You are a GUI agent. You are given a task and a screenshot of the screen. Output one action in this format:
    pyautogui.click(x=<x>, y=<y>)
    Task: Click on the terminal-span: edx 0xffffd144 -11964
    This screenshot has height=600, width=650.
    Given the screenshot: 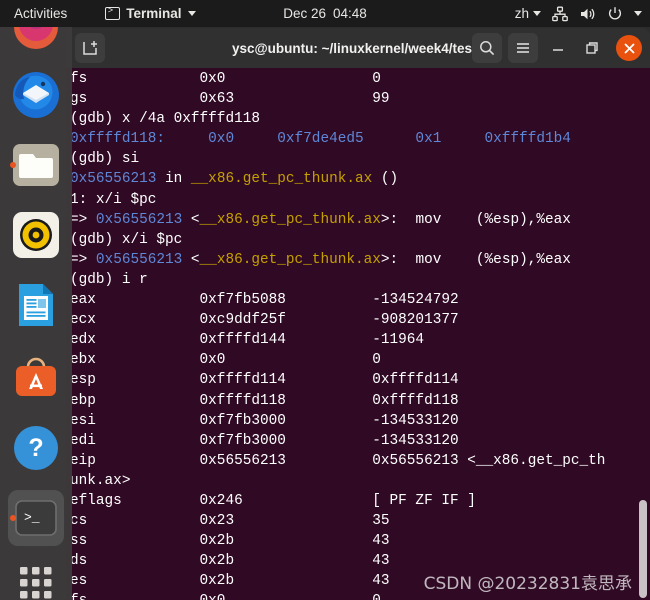 What is the action you would take?
    pyautogui.click(x=247, y=340)
    